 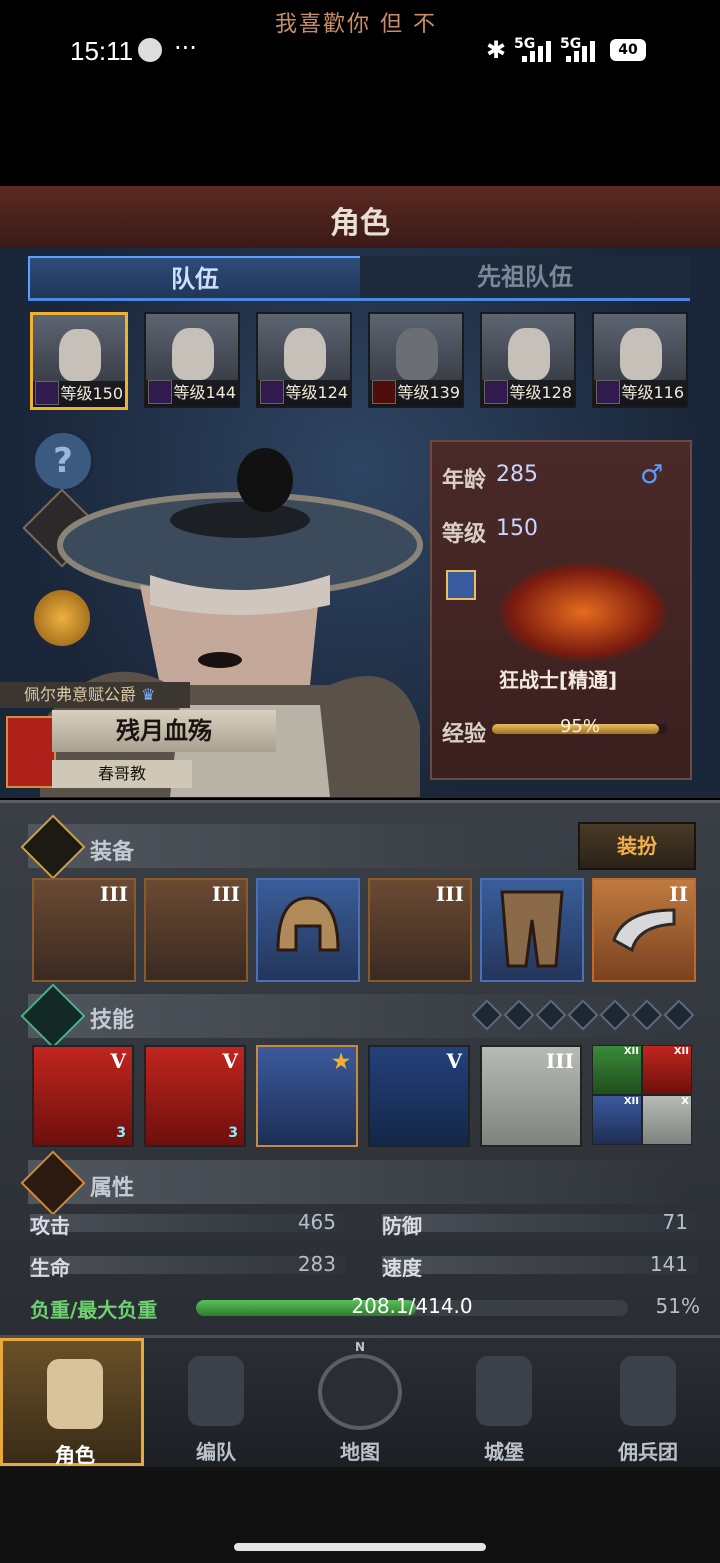 What do you see at coordinates (356, 24) in the screenshot?
I see `lyric-marquee: 我喜歡你 但 不` at bounding box center [356, 24].